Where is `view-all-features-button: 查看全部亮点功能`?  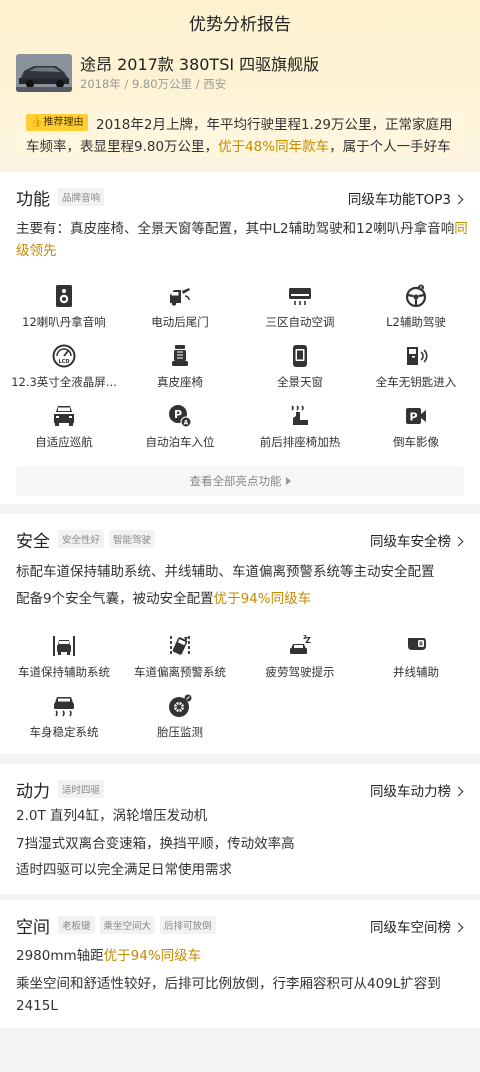 view-all-features-button: 查看全部亮点功能 is located at coordinates (240, 481).